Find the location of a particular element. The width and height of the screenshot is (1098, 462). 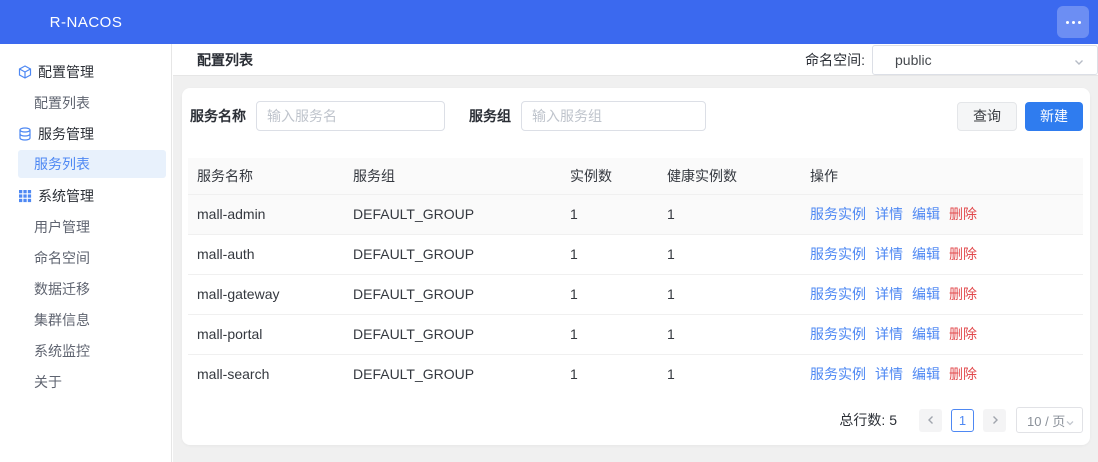

page-title: 配置列表 is located at coordinates (225, 59).